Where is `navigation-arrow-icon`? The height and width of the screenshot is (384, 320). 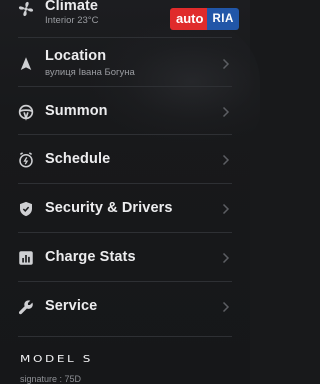
navigation-arrow-icon is located at coordinates (26, 64).